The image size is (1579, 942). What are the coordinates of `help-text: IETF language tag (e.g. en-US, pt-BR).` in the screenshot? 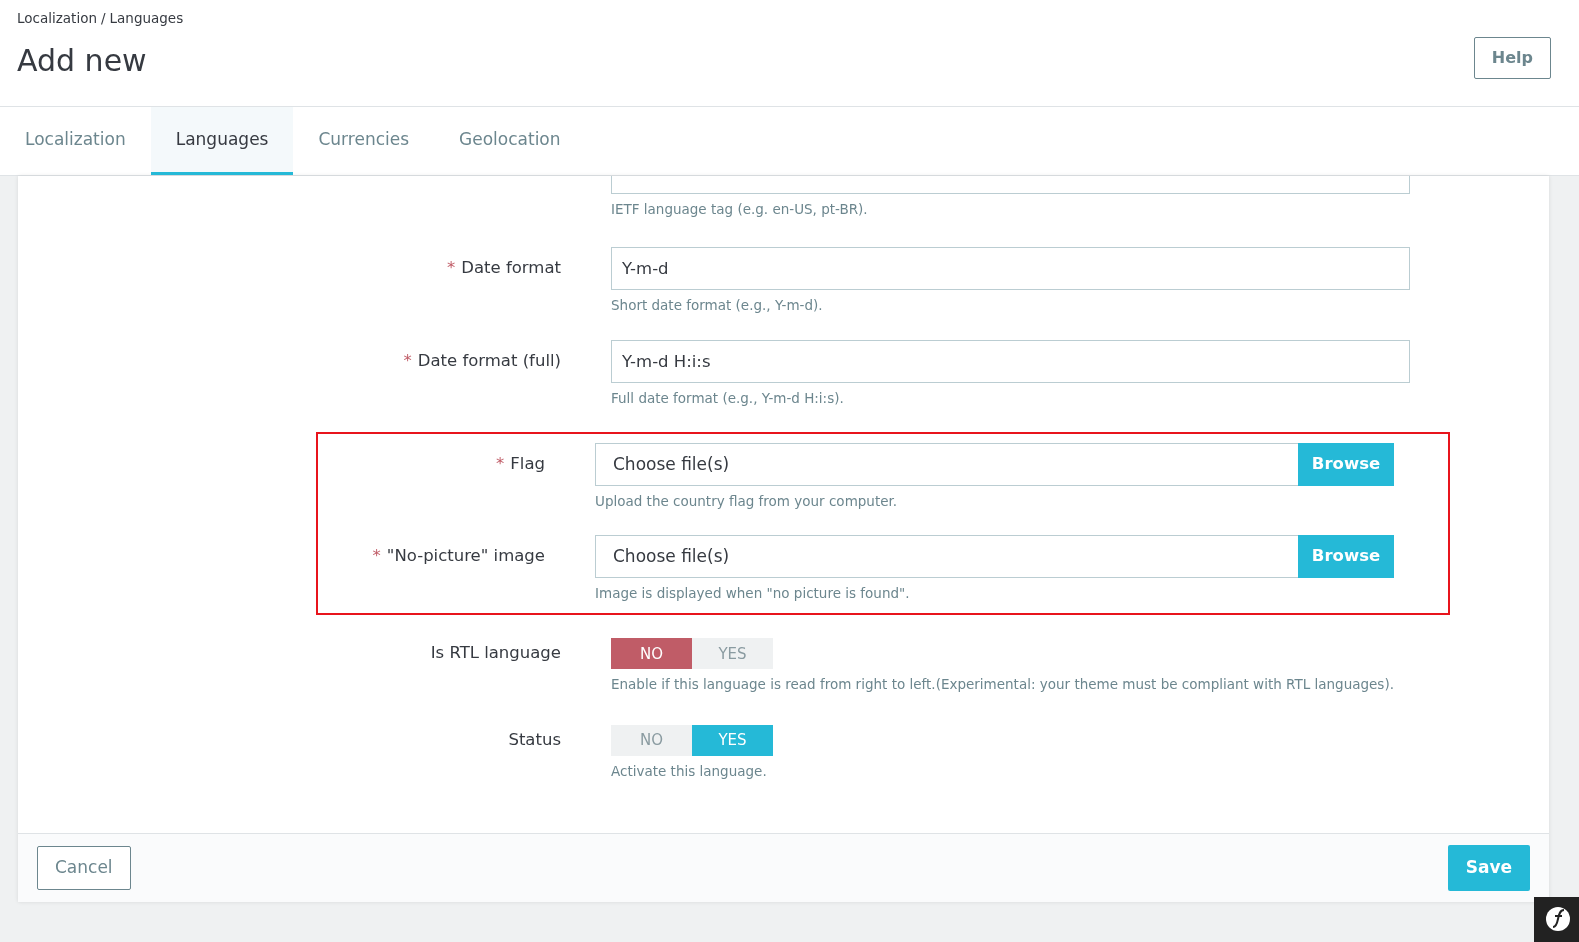 It's located at (740, 209).